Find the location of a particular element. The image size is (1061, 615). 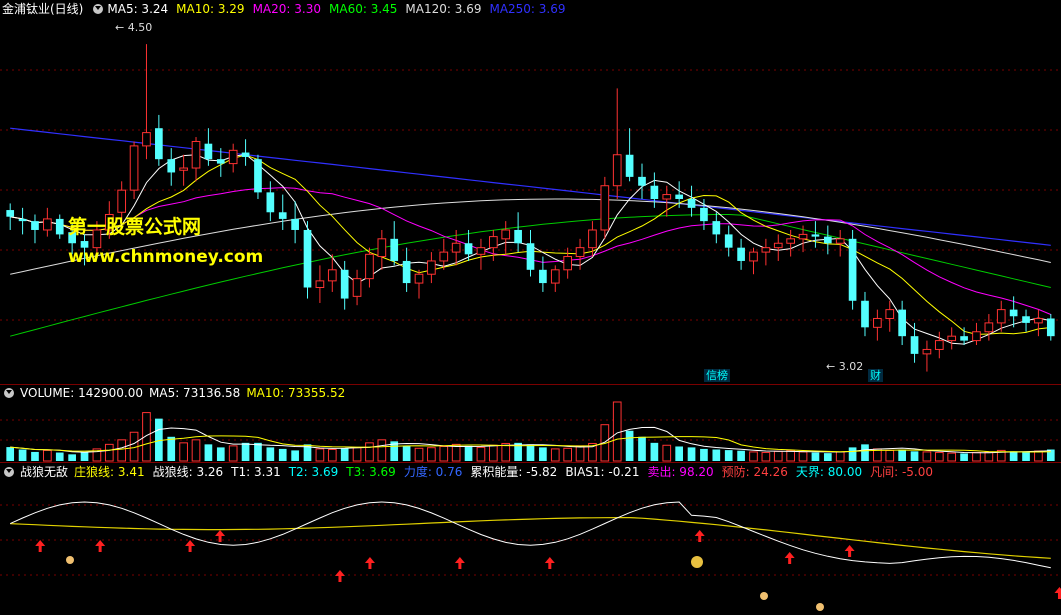

signal-arrows is located at coordinates (548, 570).